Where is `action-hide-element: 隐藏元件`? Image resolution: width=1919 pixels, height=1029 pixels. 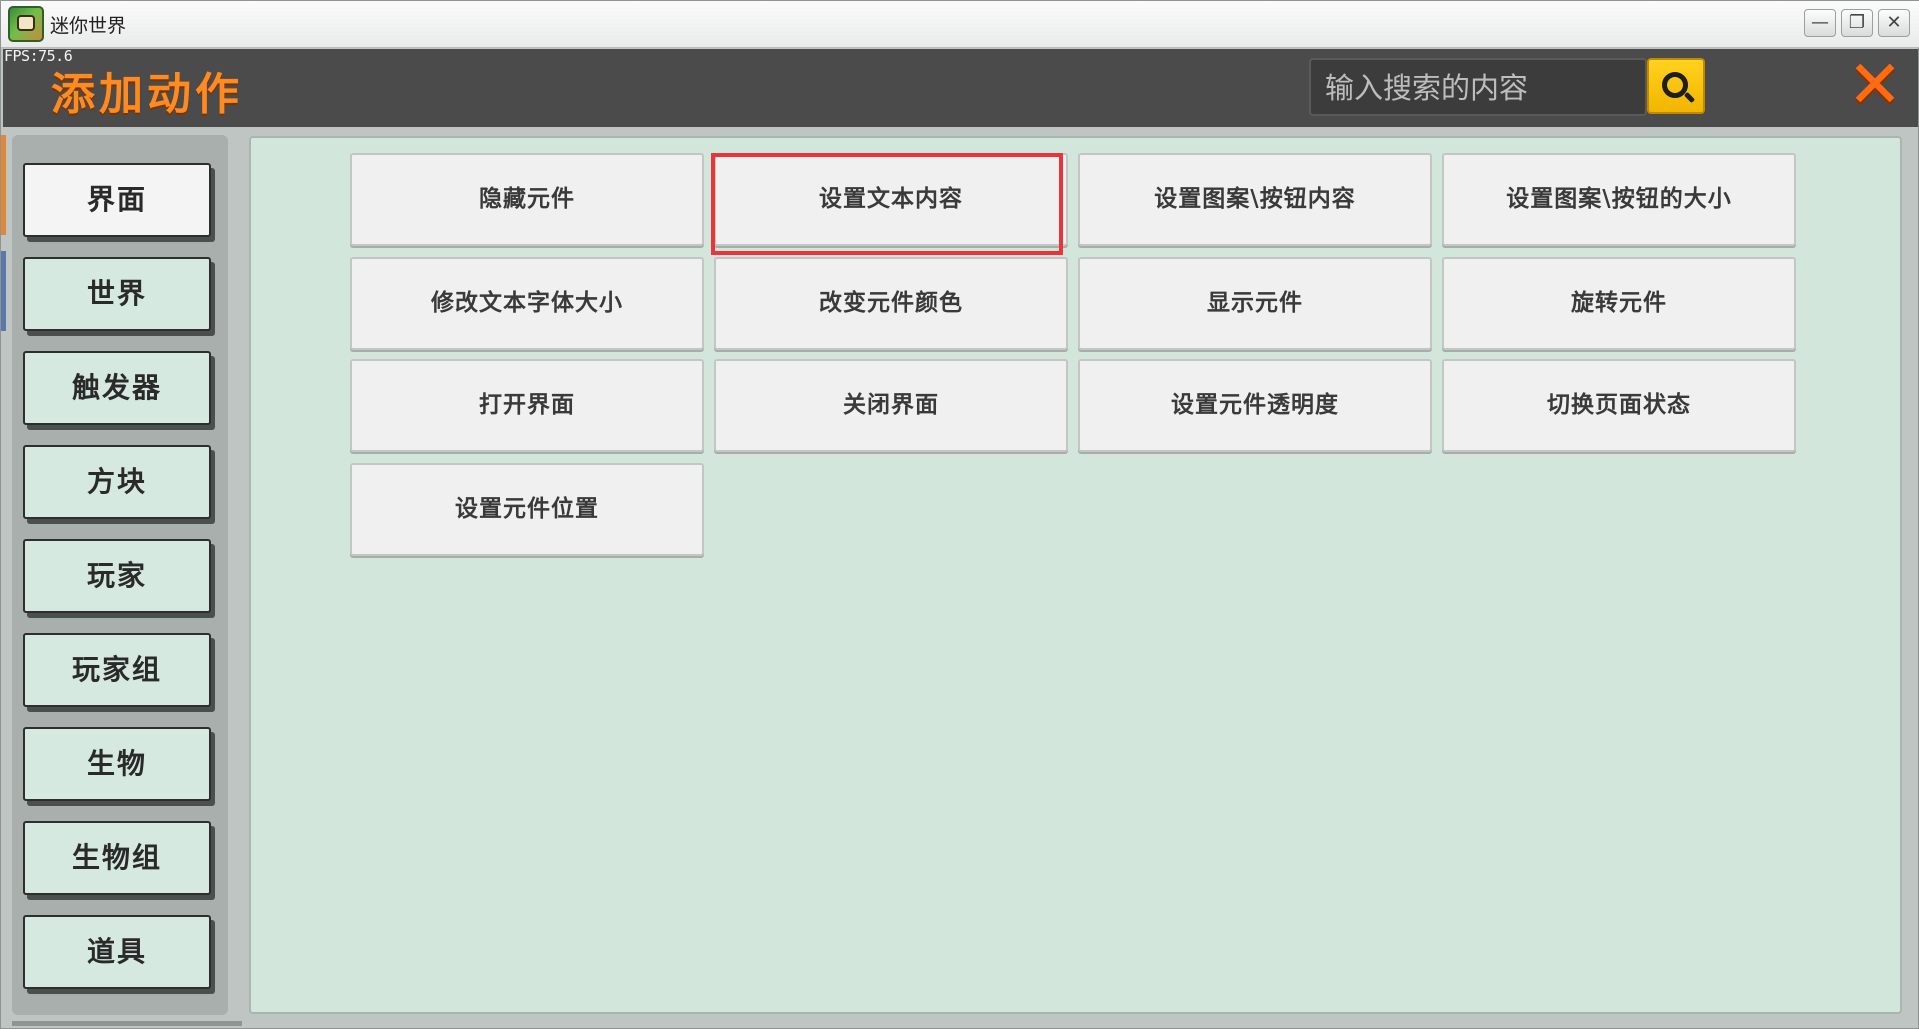 action-hide-element: 隐藏元件 is located at coordinates (527, 199).